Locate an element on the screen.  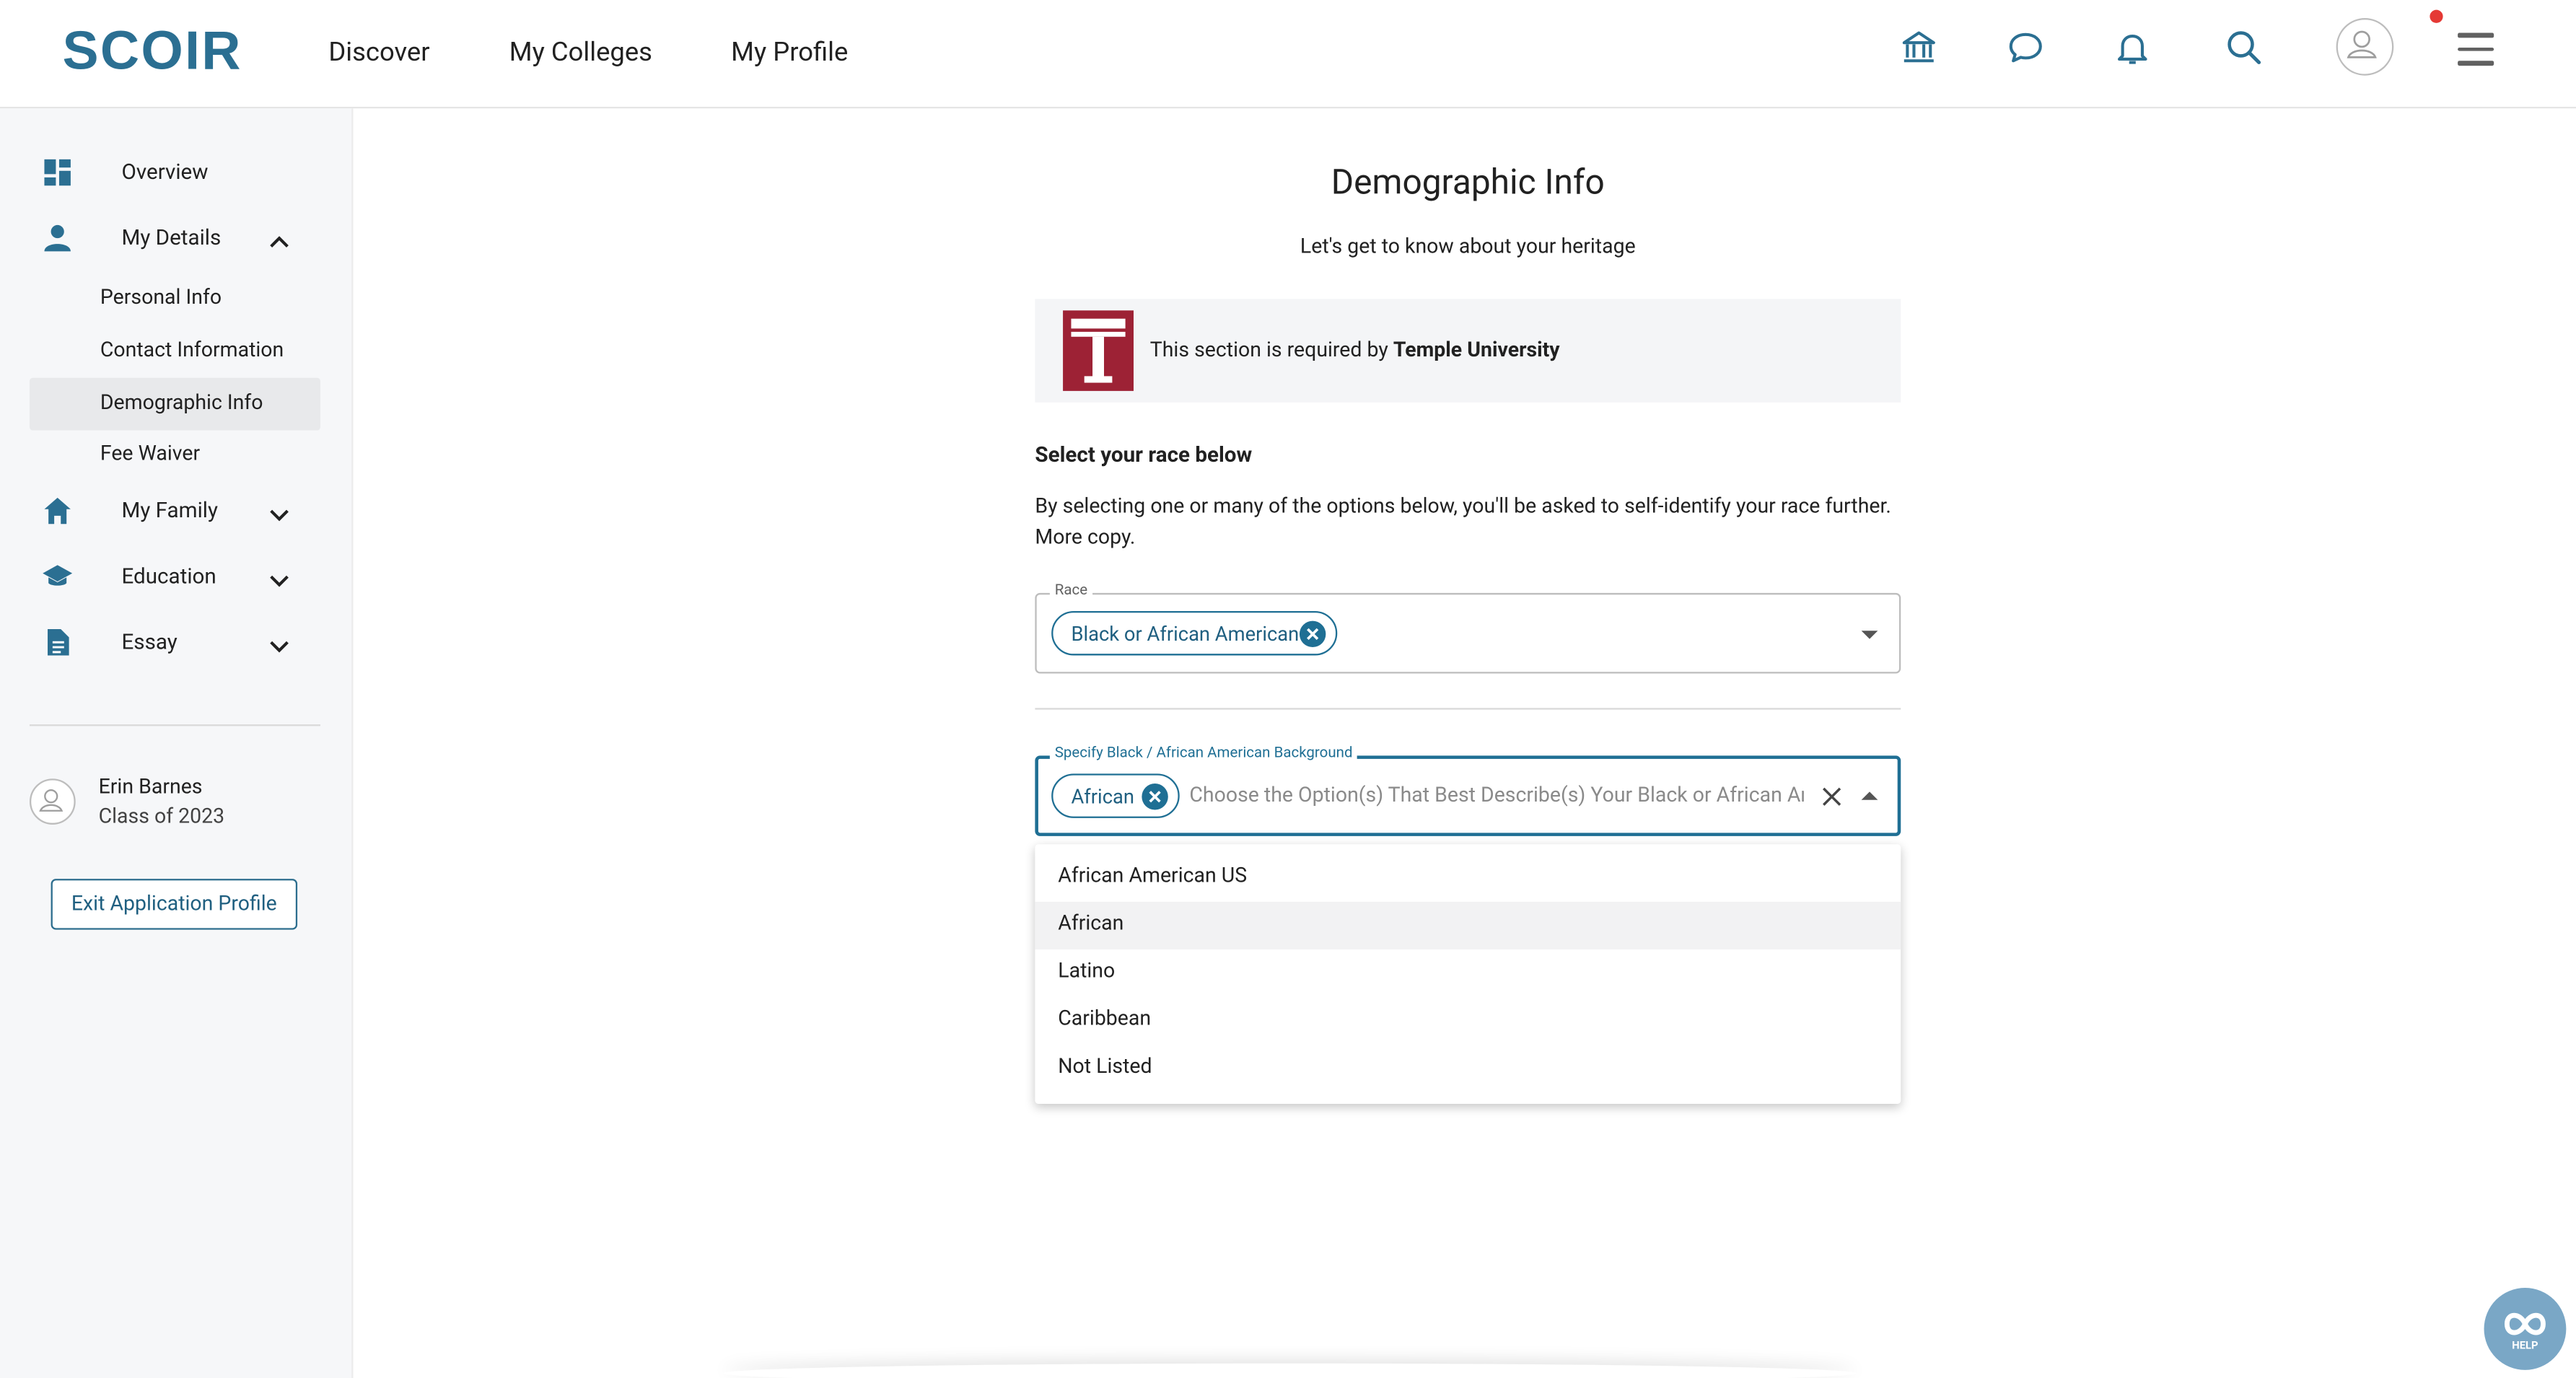
document-icon is located at coordinates (58, 642).